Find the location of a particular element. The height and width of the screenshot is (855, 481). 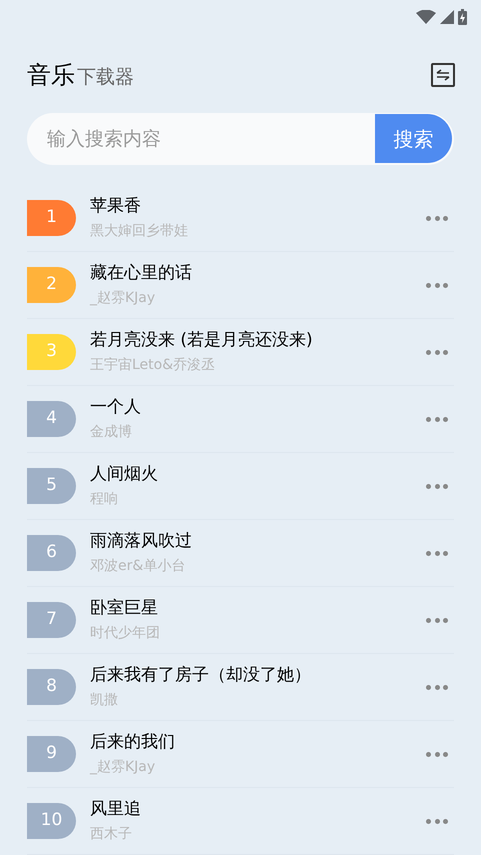

artist-name: 王宇宙Leto&乔浚丞 is located at coordinates (153, 365).